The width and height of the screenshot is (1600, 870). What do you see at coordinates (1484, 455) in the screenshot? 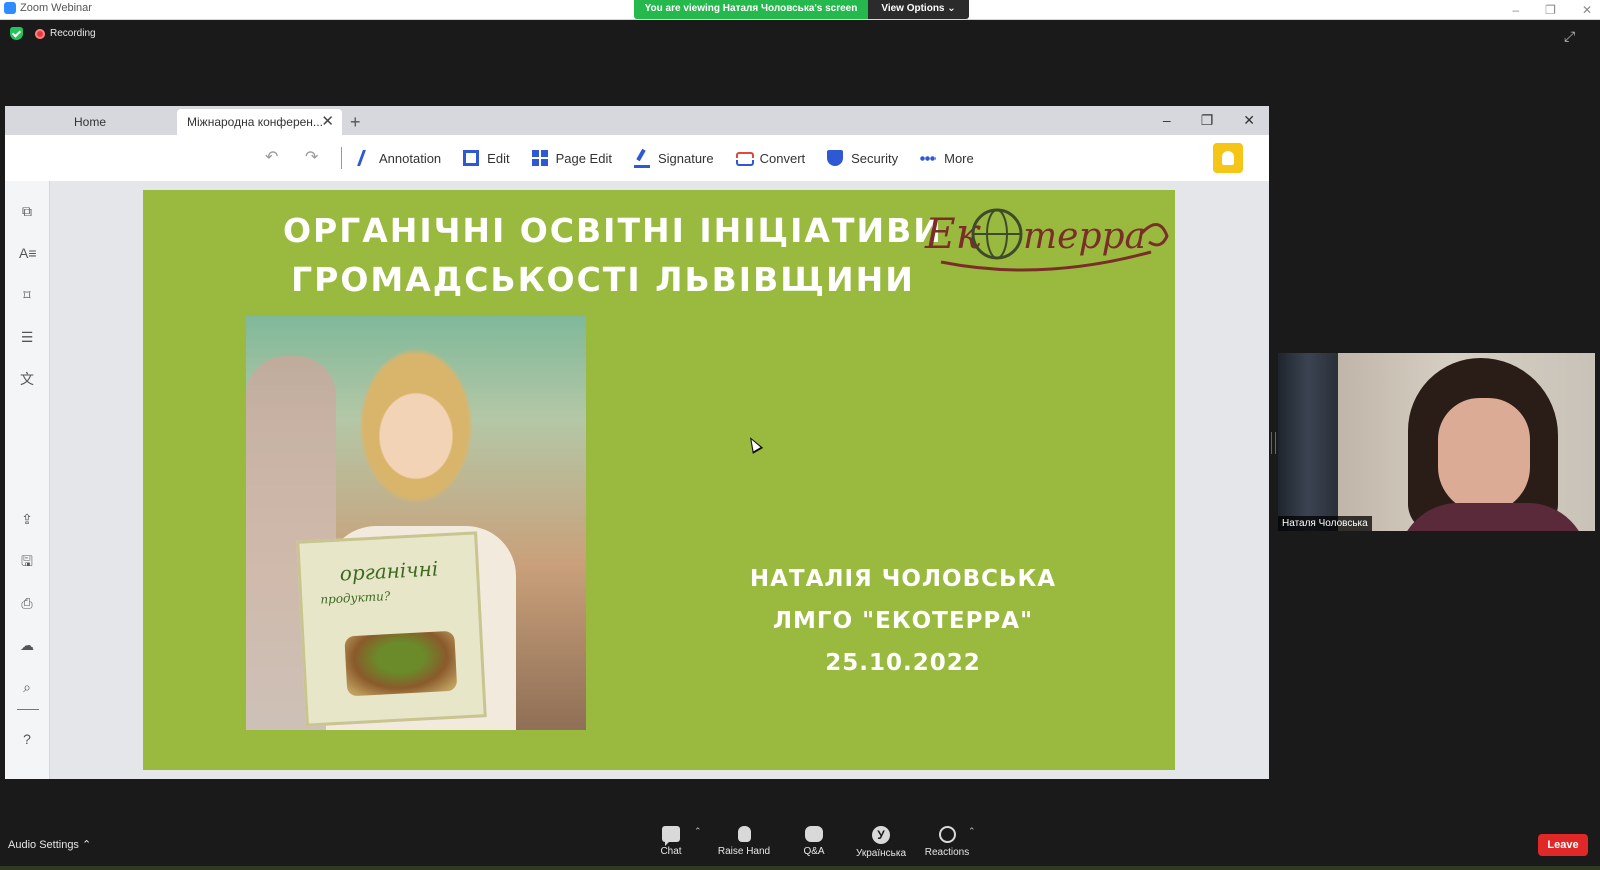
I see `video-person-face` at bounding box center [1484, 455].